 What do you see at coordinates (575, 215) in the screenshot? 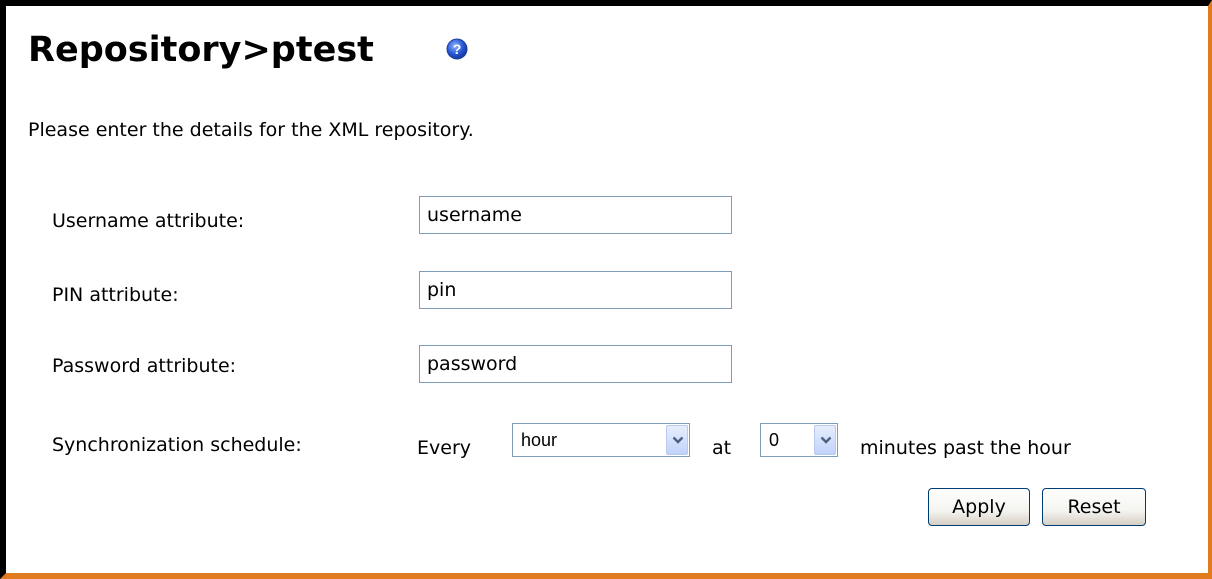
I see `username-attribute-input` at bounding box center [575, 215].